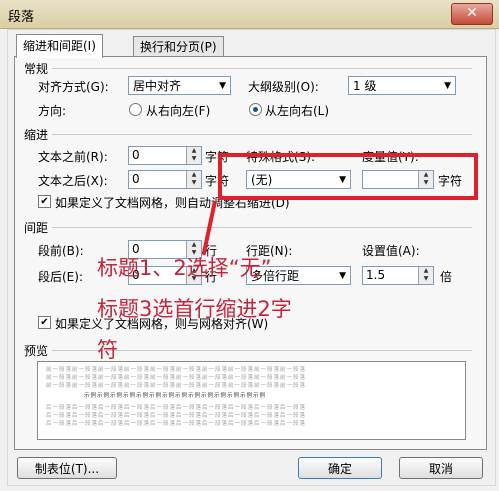 This screenshot has width=499, height=491. I want to click on align-select: 居中对齐 ▼, so click(179, 85).